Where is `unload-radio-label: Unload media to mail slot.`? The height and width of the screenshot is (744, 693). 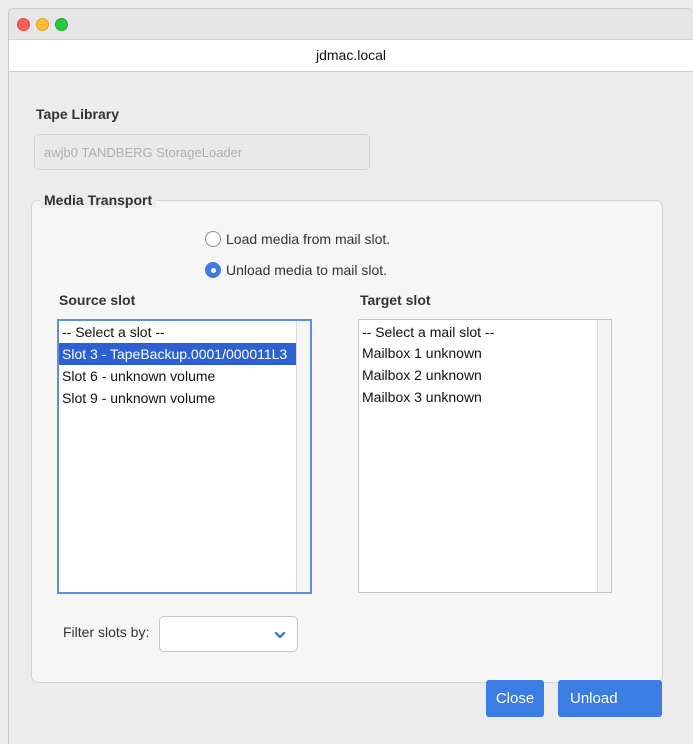 unload-radio-label: Unload media to mail slot. is located at coordinates (307, 270).